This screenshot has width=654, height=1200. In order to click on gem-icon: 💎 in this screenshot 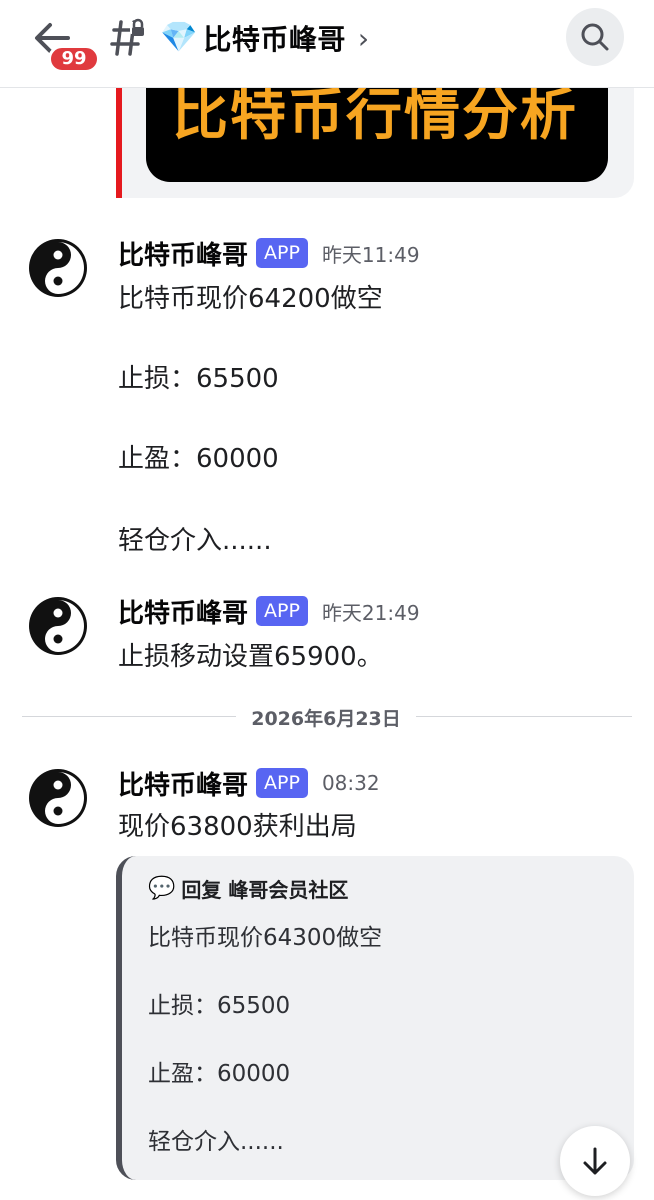, I will do `click(179, 37)`.